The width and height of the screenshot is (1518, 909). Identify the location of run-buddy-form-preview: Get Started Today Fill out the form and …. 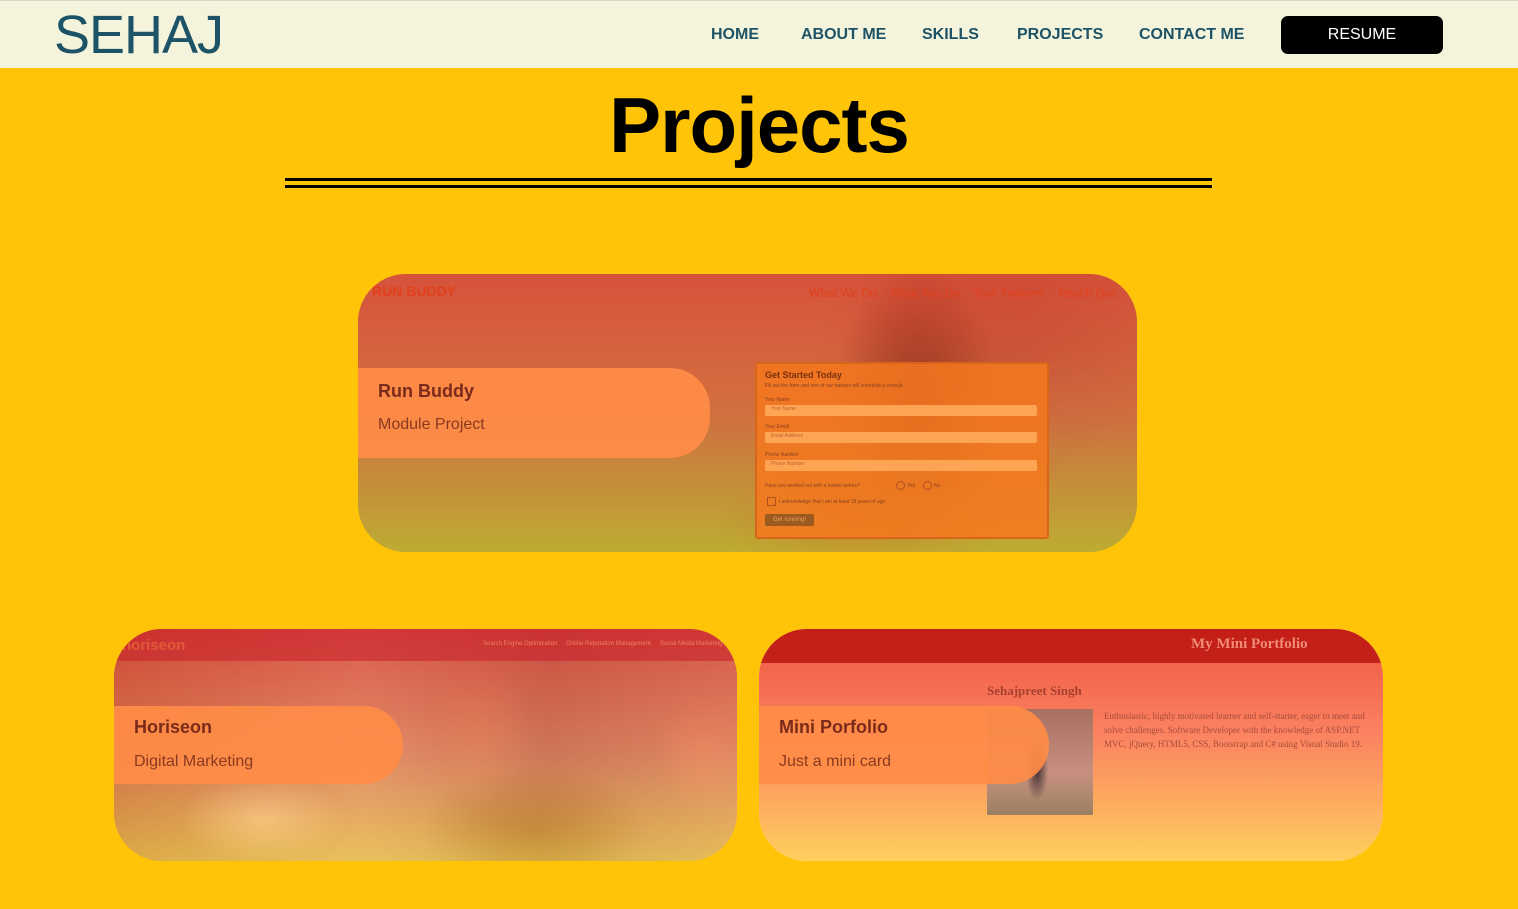
(902, 450).